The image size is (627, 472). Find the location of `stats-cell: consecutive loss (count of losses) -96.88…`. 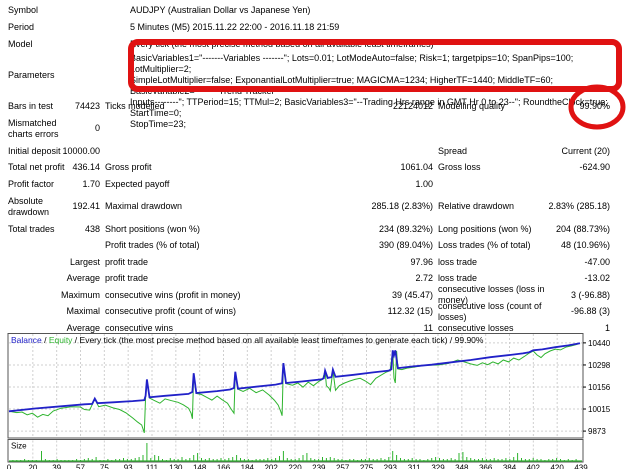

stats-cell: consecutive loss (count of losses) -96.88… is located at coordinates (521, 311).